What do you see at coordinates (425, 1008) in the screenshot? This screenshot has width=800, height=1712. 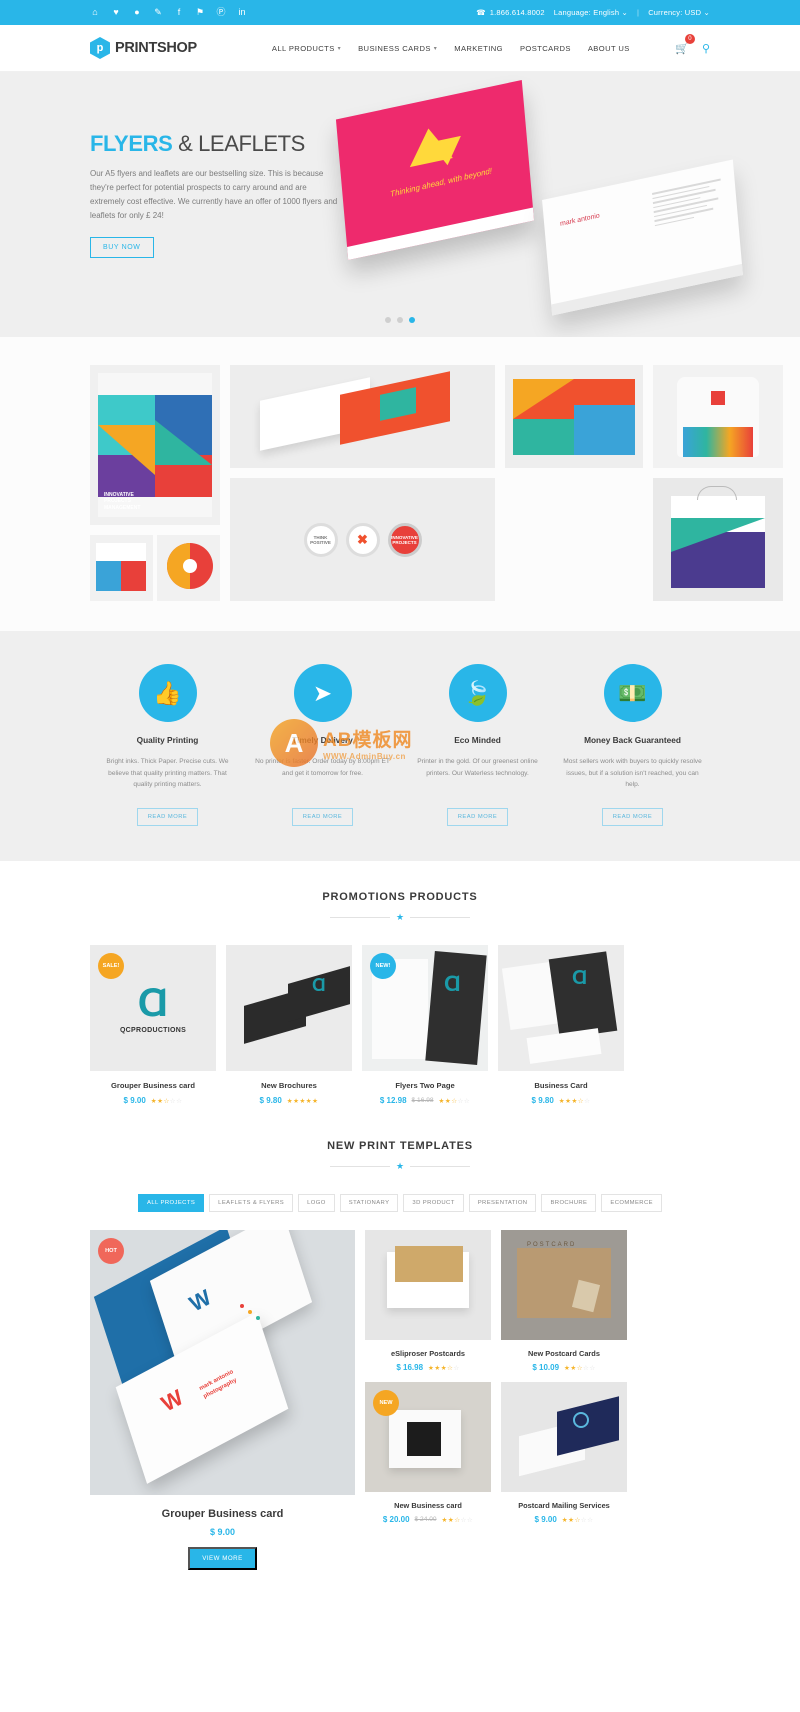 I see `product-image: NEW! Ɑ` at bounding box center [425, 1008].